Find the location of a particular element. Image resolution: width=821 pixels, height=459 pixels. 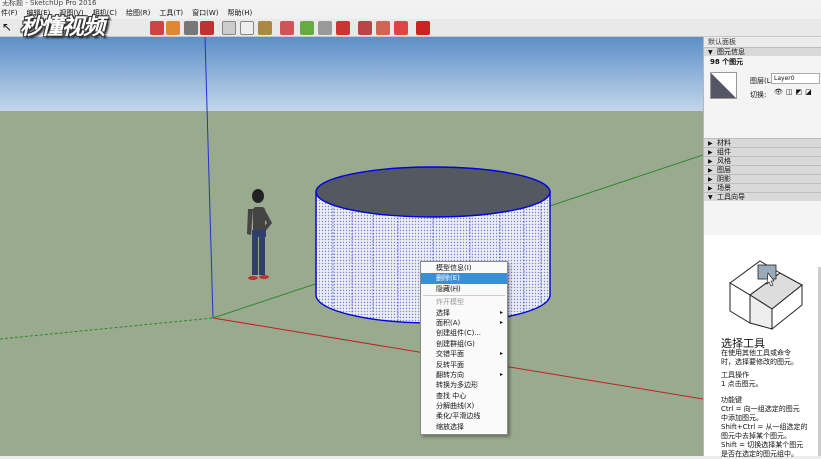

mouse-cursor-icon: ☝ is located at coordinates (456, 288).